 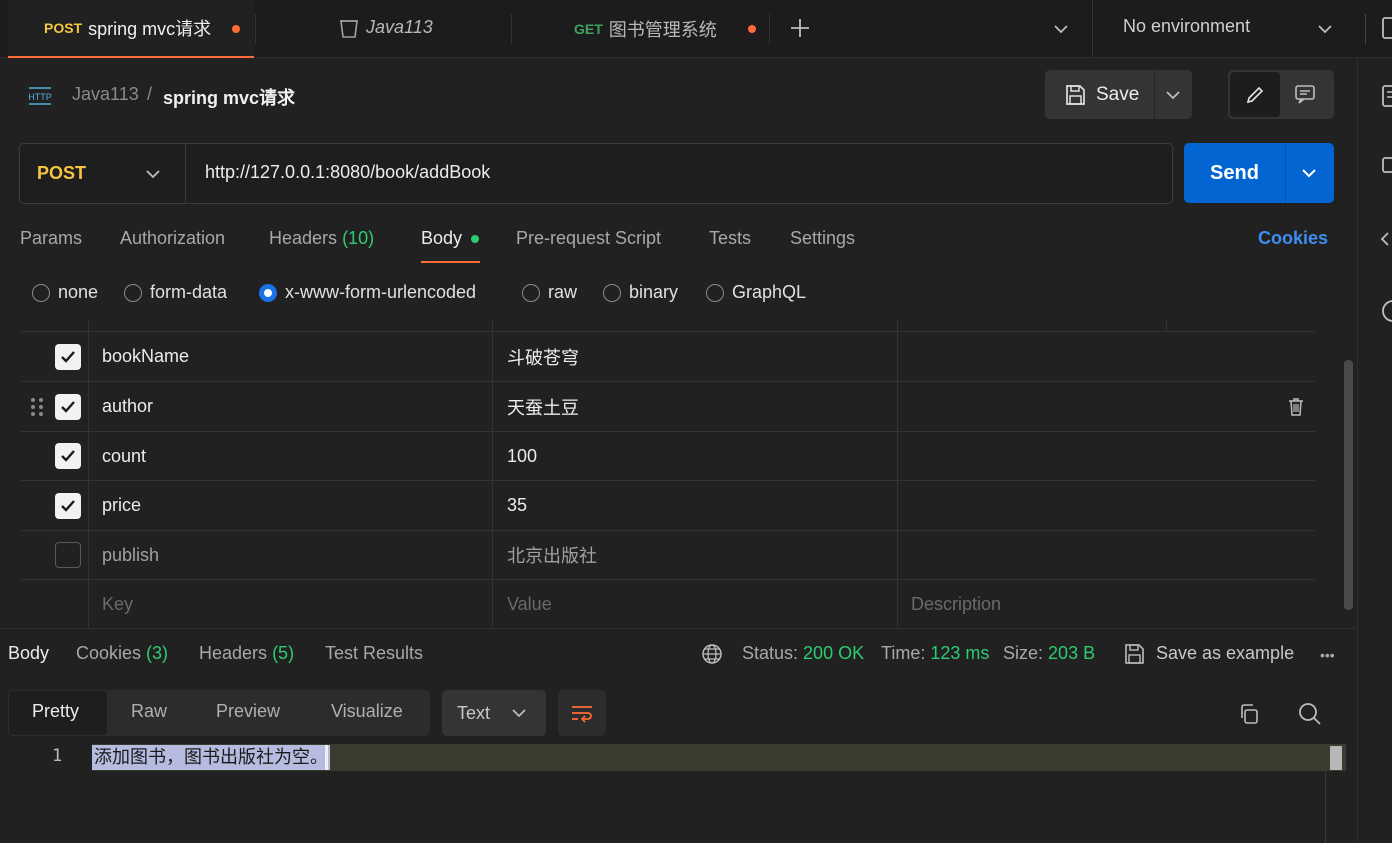 I want to click on url-input: http://127.0.0.1:8080/book/addBook, so click(x=347, y=172).